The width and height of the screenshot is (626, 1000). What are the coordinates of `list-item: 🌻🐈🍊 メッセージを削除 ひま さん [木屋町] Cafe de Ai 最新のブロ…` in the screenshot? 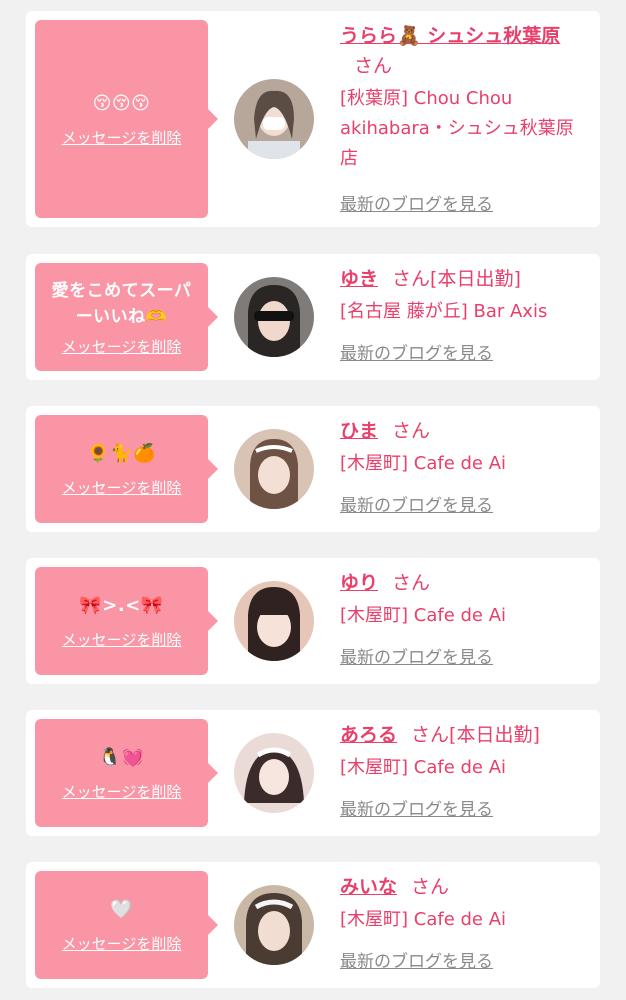 It's located at (313, 469).